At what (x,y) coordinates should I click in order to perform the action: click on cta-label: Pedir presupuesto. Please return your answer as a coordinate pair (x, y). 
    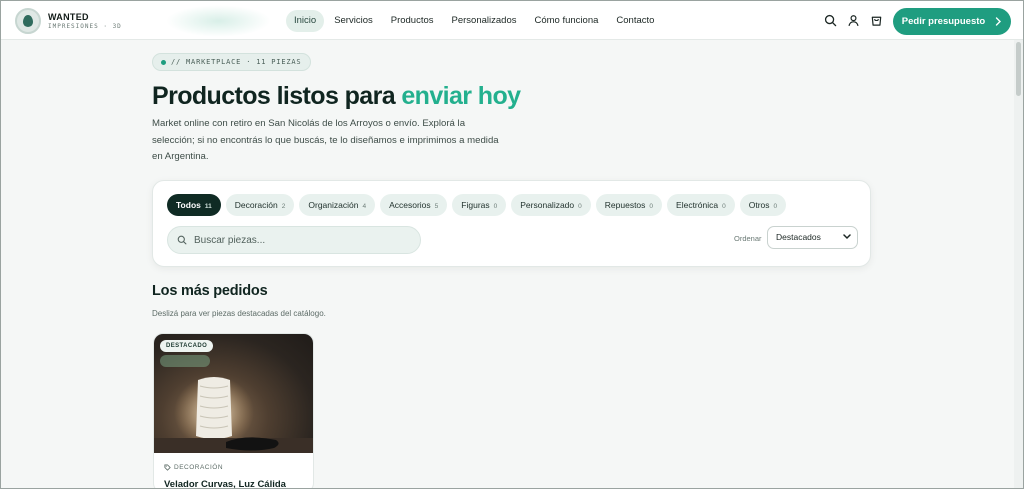
    Looking at the image, I should click on (943, 21).